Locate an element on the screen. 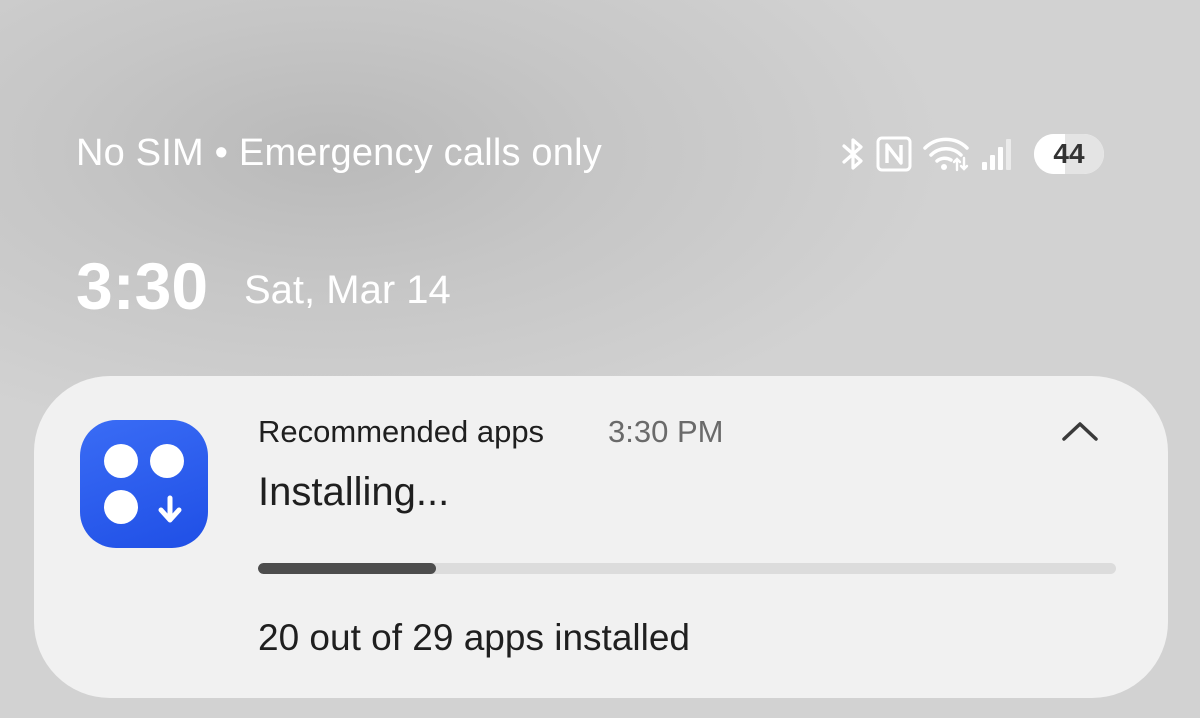  notification-body: 20 out of 29 apps installed is located at coordinates (474, 637).